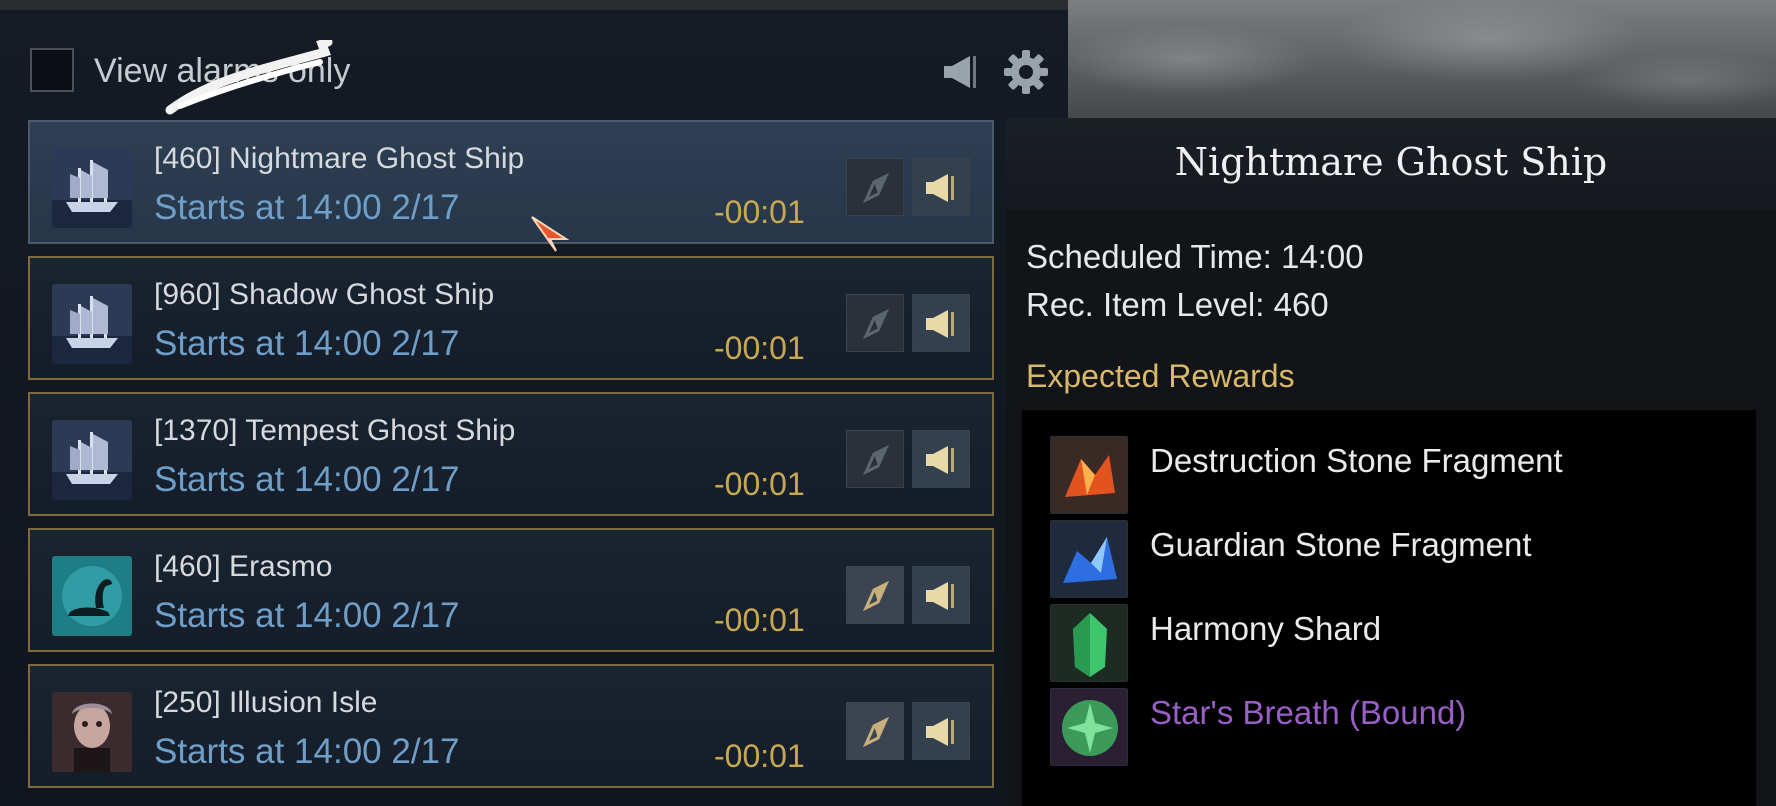 The height and width of the screenshot is (806, 1776). I want to click on background-texture, so click(1422, 59).